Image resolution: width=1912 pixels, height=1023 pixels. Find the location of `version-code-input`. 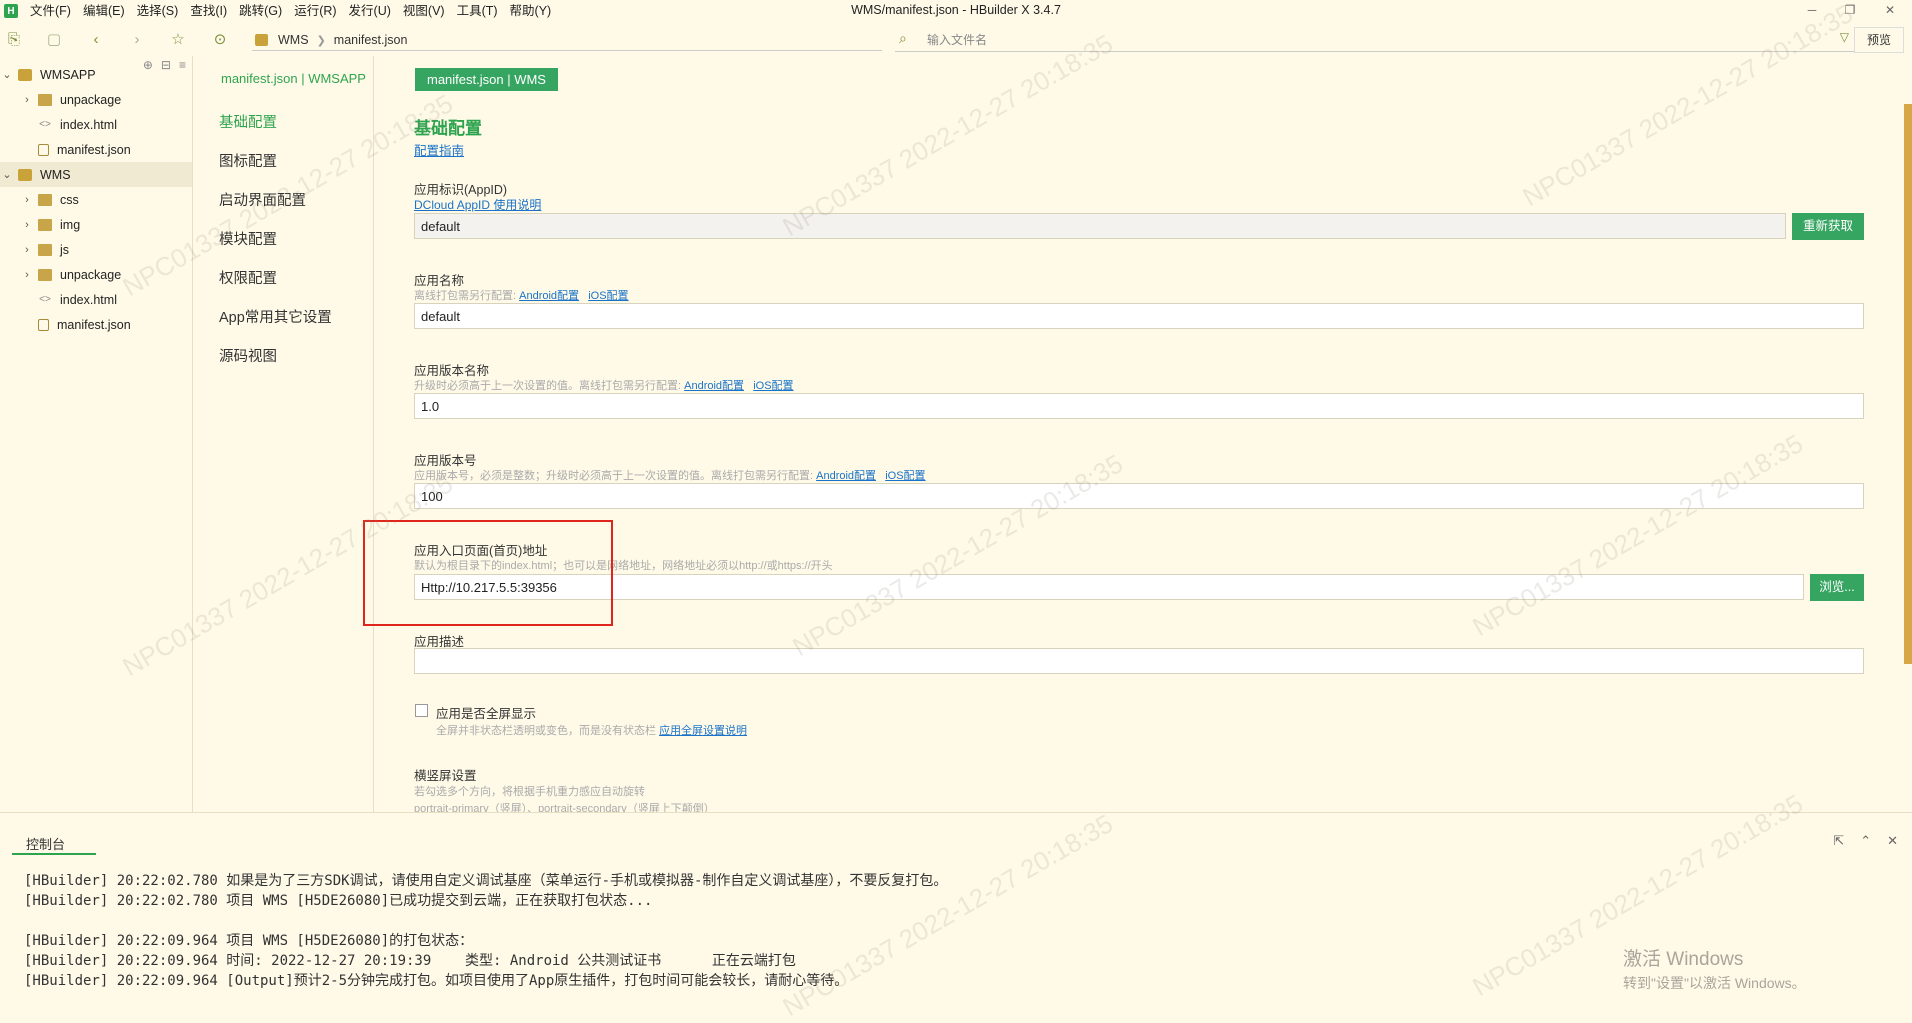

version-code-input is located at coordinates (1139, 496).